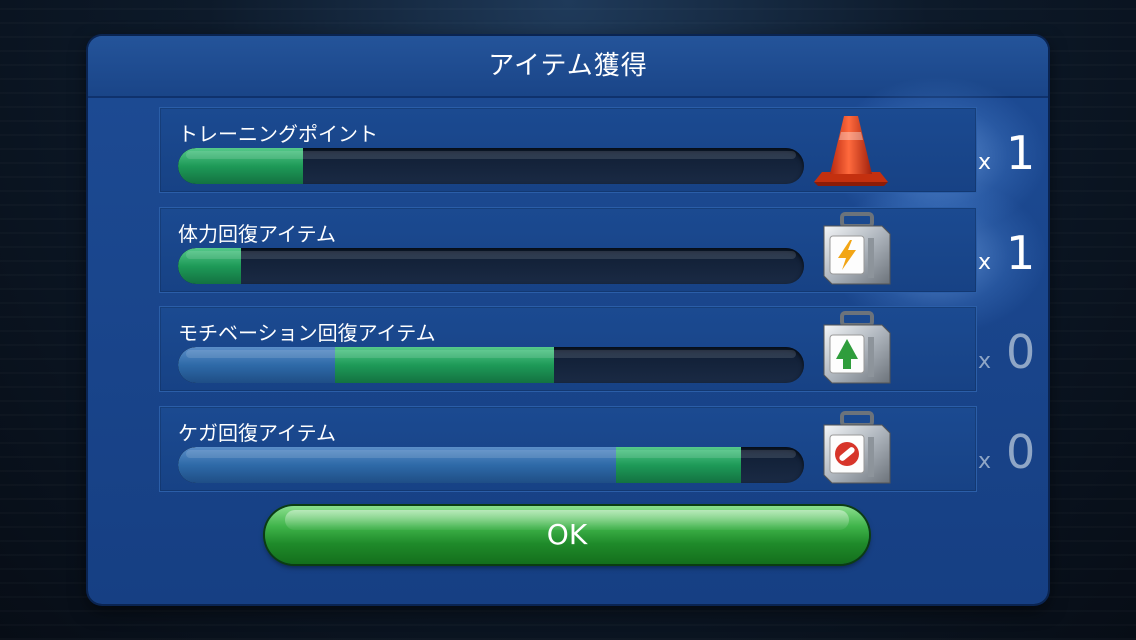 This screenshot has height=640, width=1136. Describe the element at coordinates (307, 333) in the screenshot. I see `item-label: モチベーション回復アイテム` at that location.